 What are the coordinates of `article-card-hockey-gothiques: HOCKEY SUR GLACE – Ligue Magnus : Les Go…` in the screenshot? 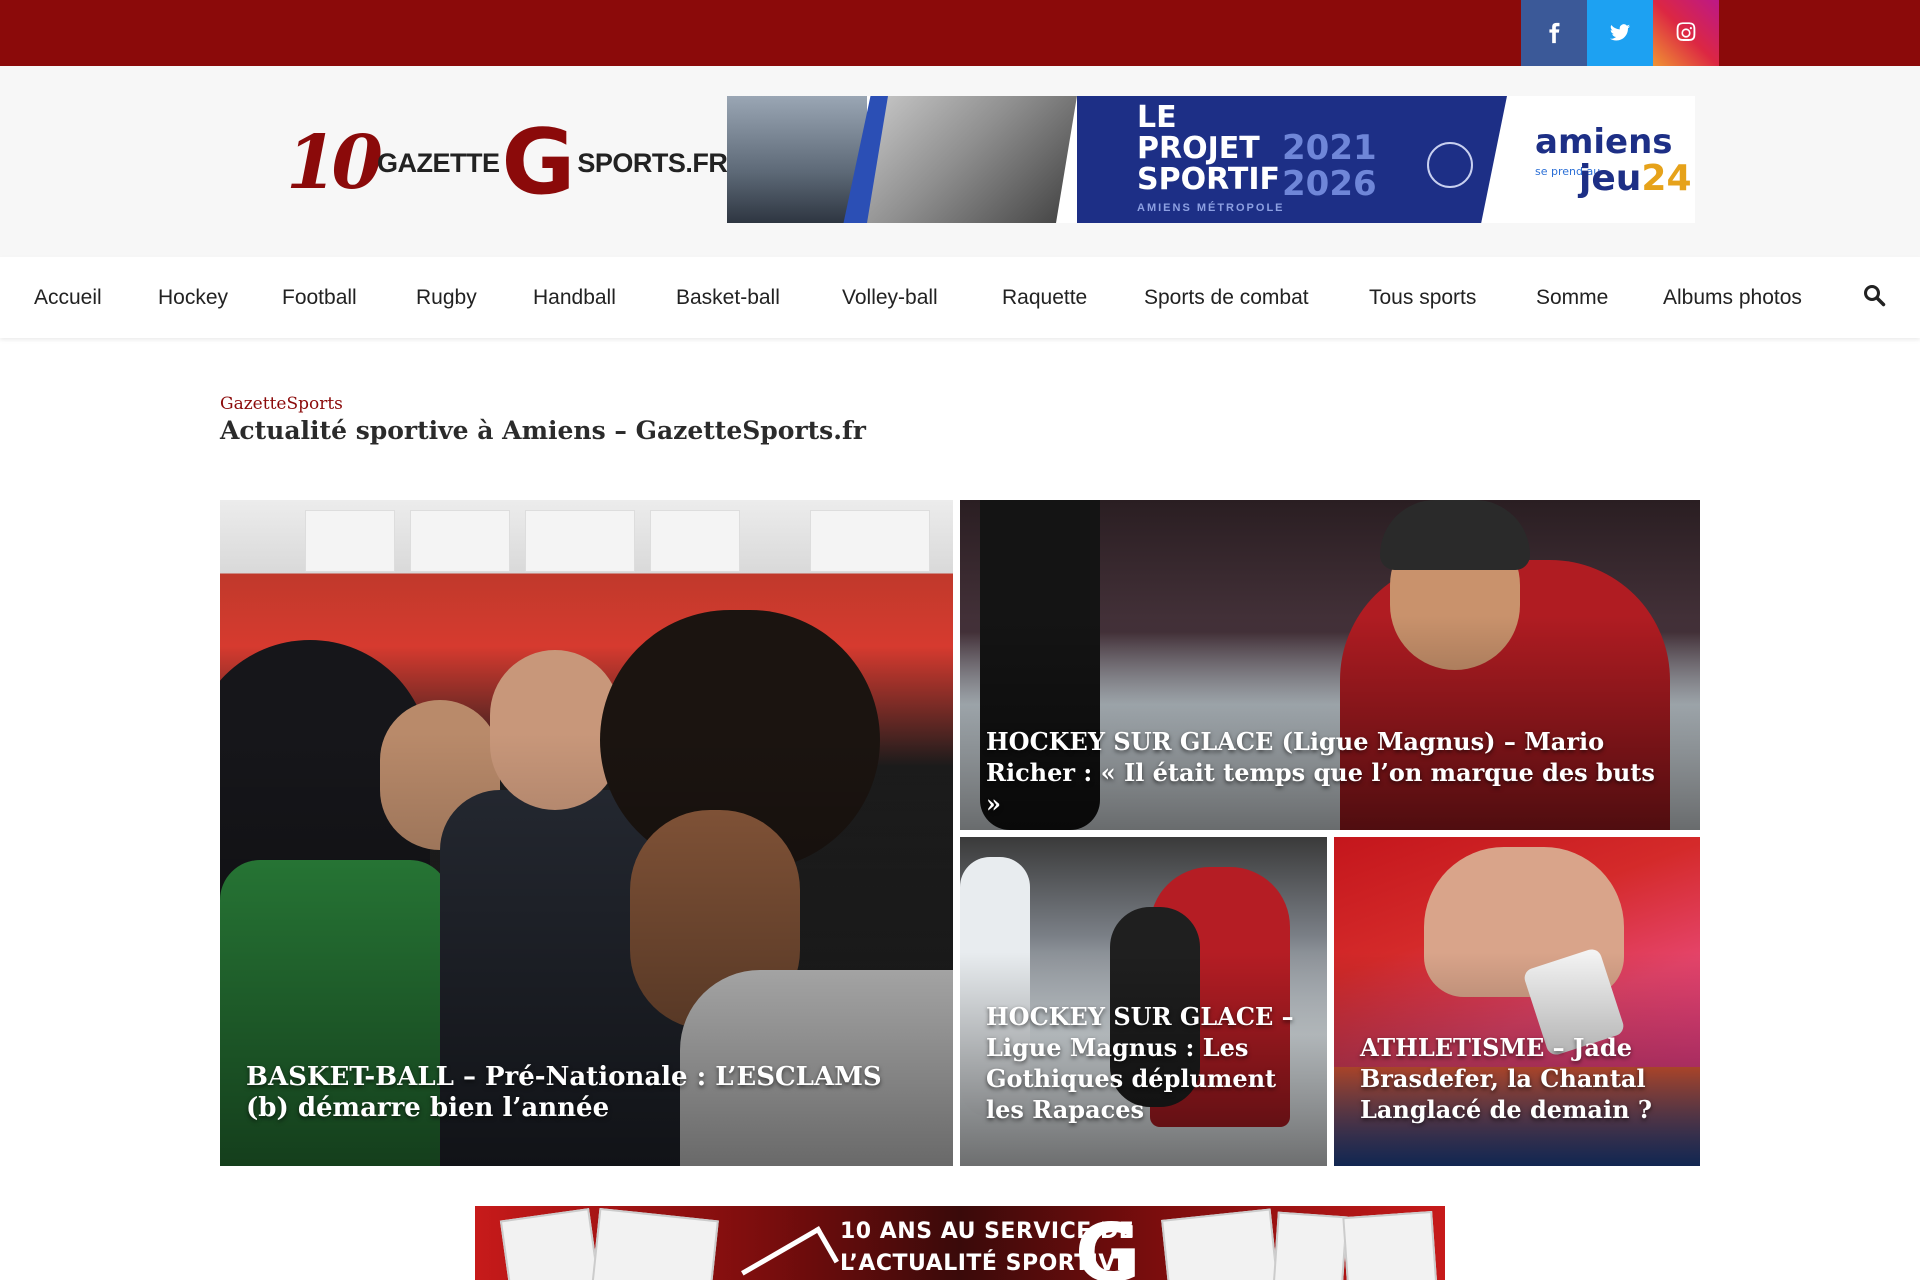 It's located at (1143, 1001).